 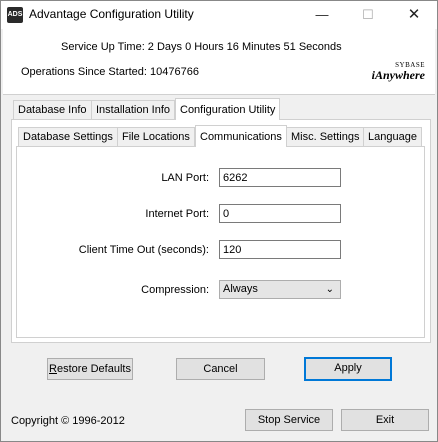 What do you see at coordinates (143, 250) in the screenshot?
I see `client-timeout-label: Client Time Out (seconds):` at bounding box center [143, 250].